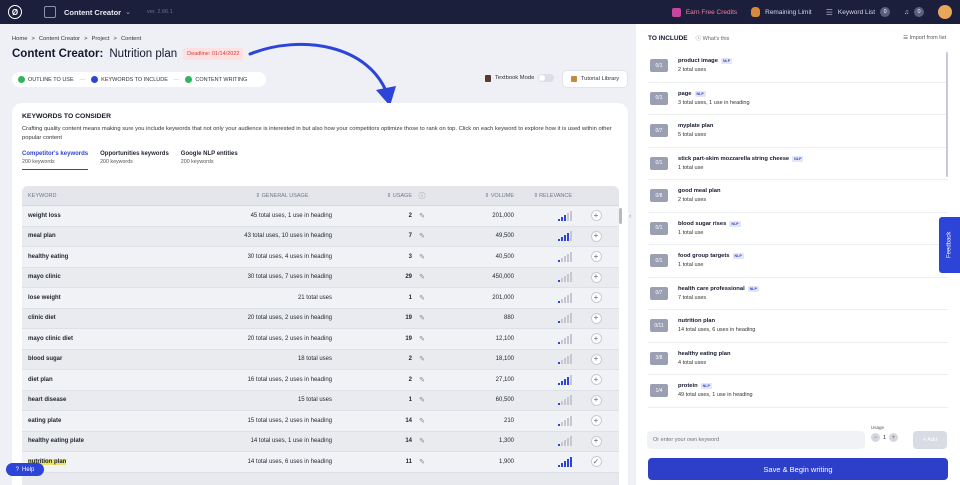 The image size is (960, 485). Describe the element at coordinates (97, 380) in the screenshot. I see `keyword-cell: diet plan` at that location.